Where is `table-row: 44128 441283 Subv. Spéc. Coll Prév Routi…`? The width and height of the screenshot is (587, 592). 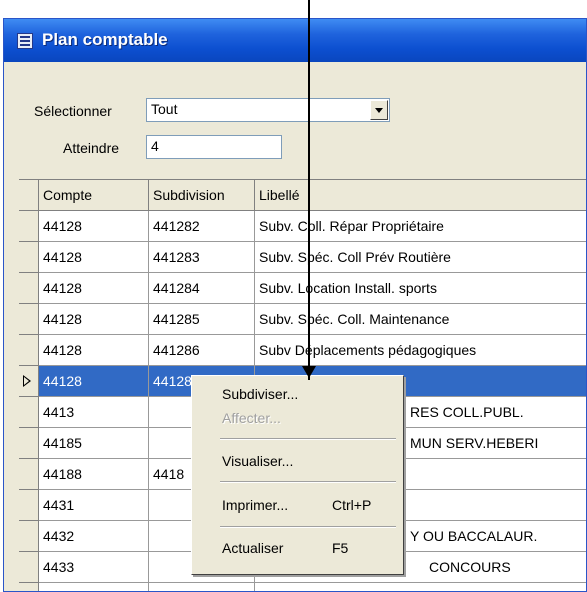
table-row: 44128 441283 Subv. Spéc. Coll Prév Routi… is located at coordinates (302, 257).